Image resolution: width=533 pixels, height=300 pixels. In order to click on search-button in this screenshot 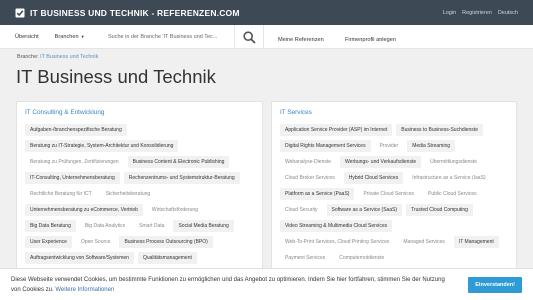, I will do `click(249, 37)`.